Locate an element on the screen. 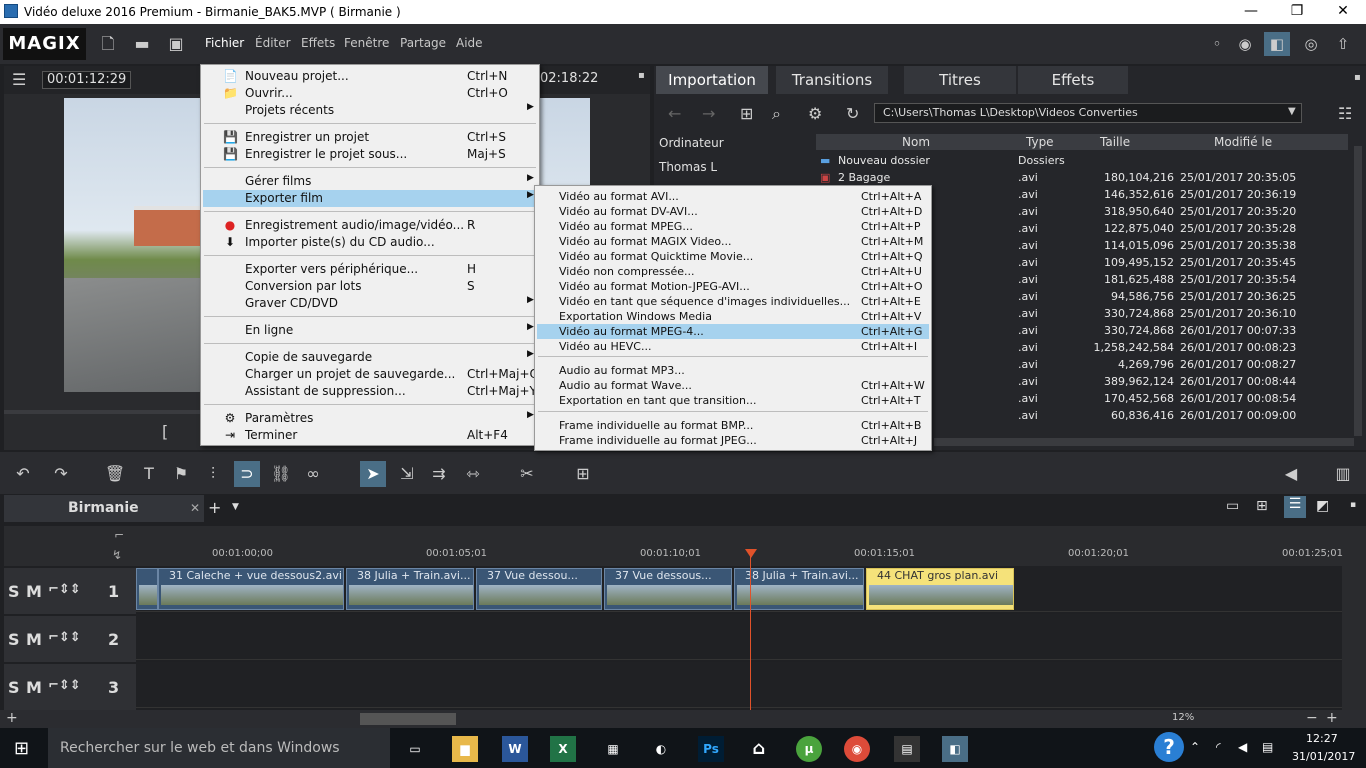 The image size is (1366, 768). file-menu-item: Gérer films ▶ is located at coordinates (370, 181).